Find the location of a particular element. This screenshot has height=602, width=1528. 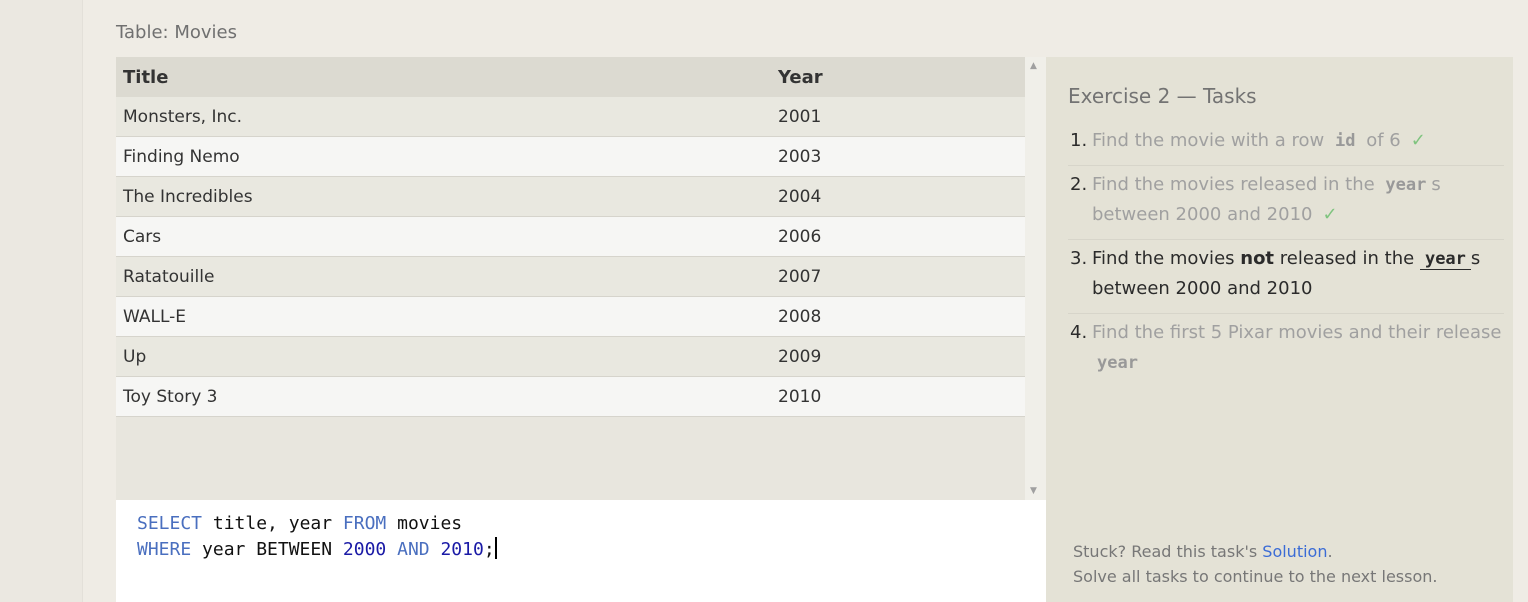

table-row: Up 2009 is located at coordinates (570, 356).